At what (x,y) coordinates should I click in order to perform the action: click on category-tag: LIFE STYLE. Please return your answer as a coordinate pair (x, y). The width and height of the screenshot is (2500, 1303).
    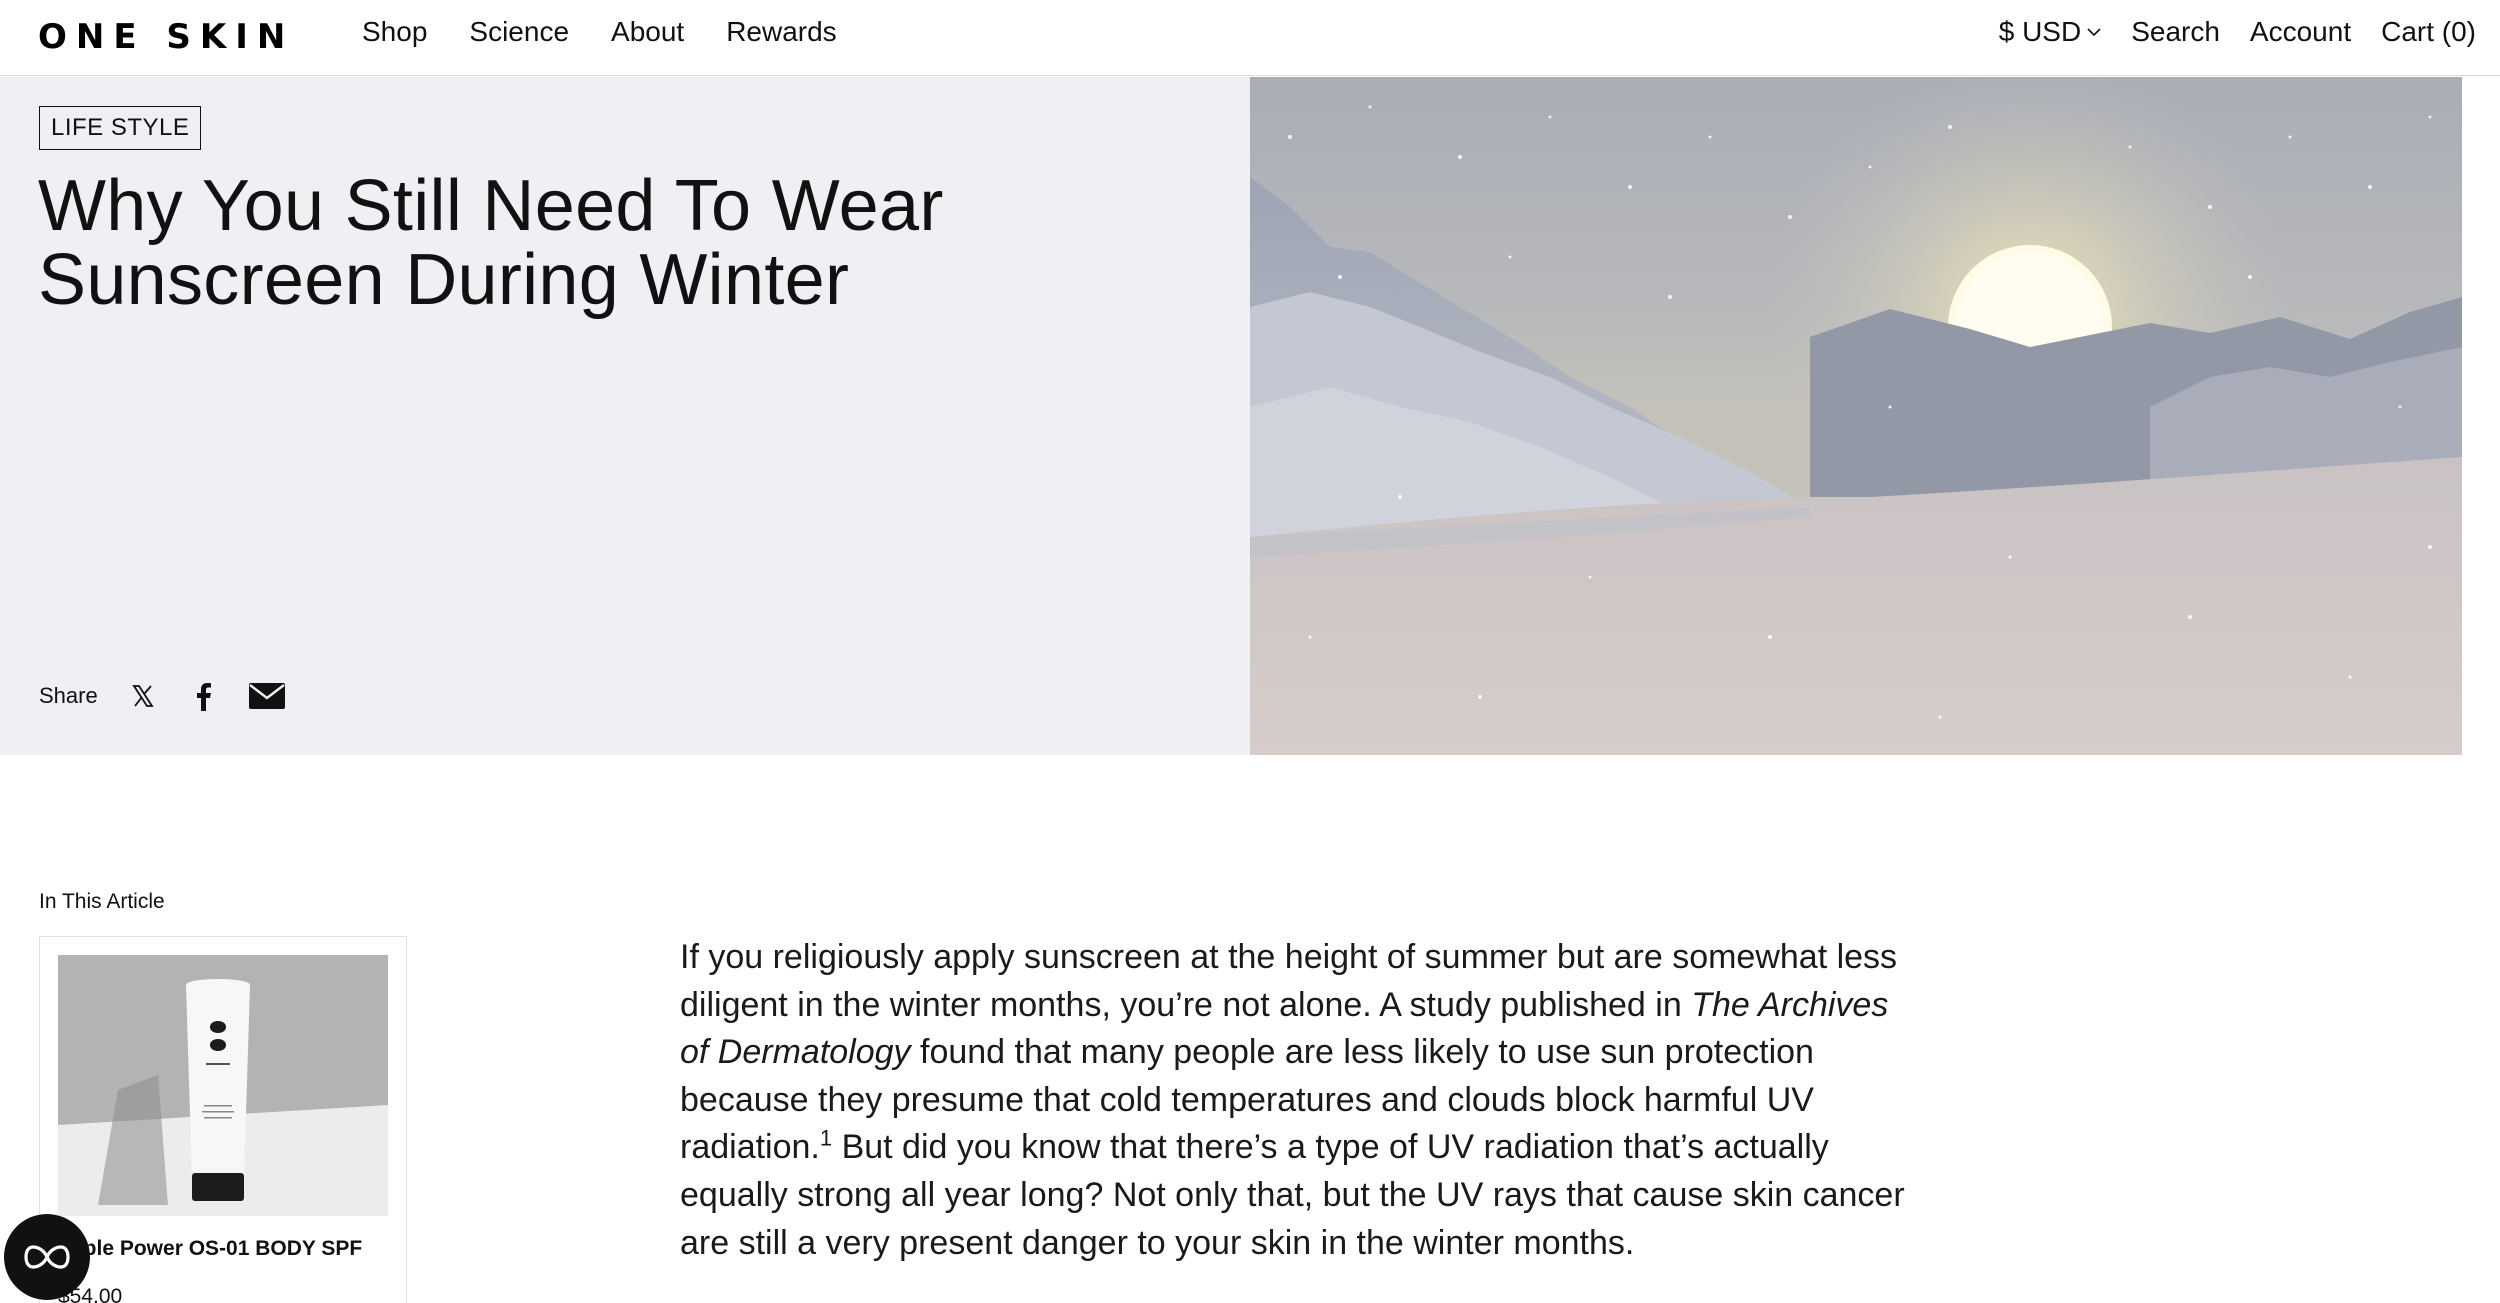
    Looking at the image, I should click on (120, 128).